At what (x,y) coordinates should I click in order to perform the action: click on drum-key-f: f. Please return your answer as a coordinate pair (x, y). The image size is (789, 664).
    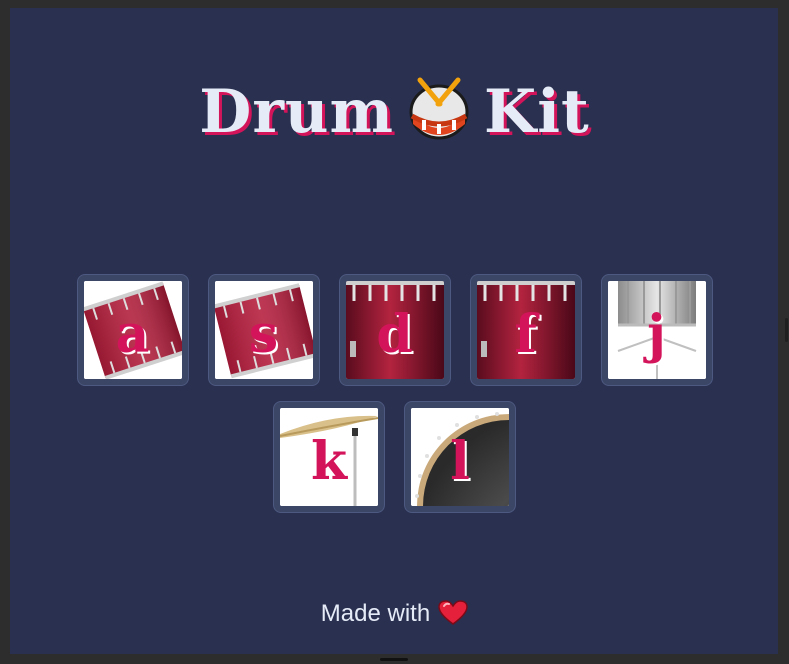
    Looking at the image, I should click on (525, 330).